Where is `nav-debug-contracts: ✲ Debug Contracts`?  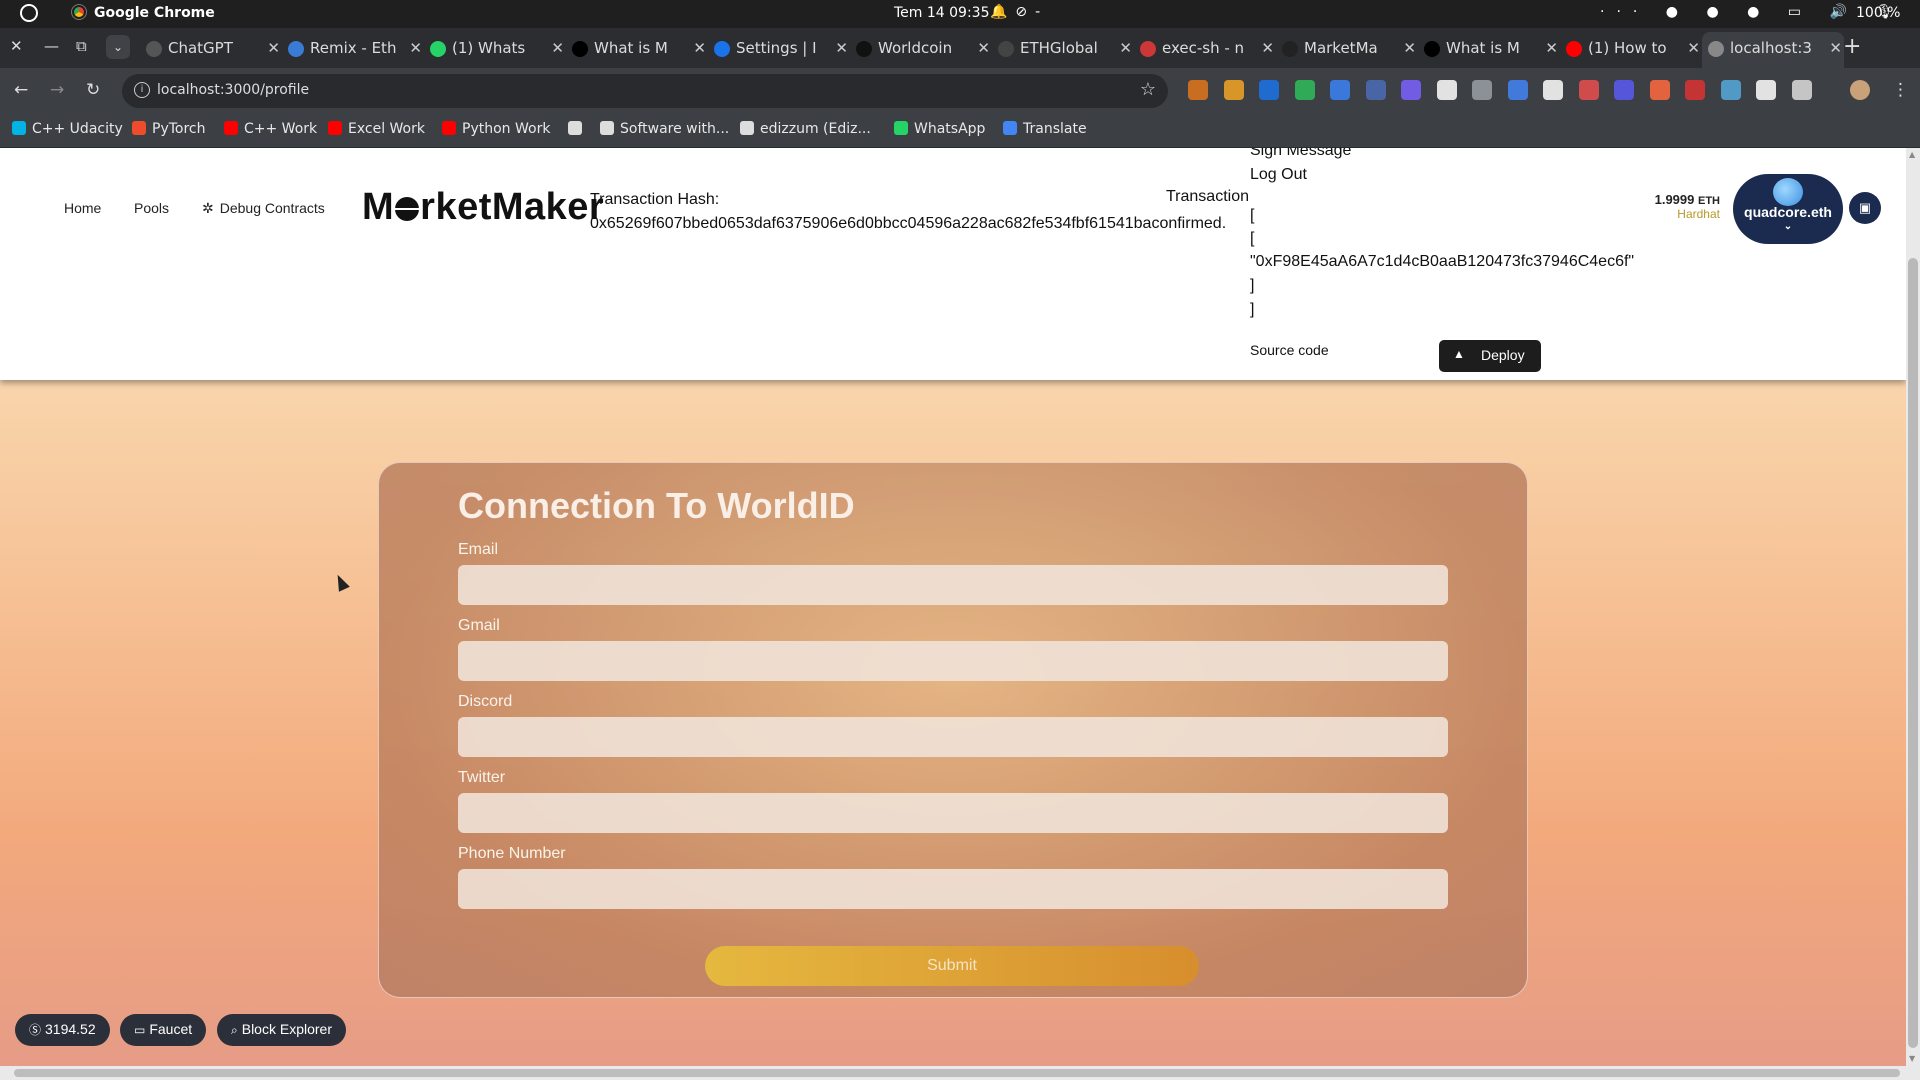 nav-debug-contracts: ✲ Debug Contracts is located at coordinates (263, 208).